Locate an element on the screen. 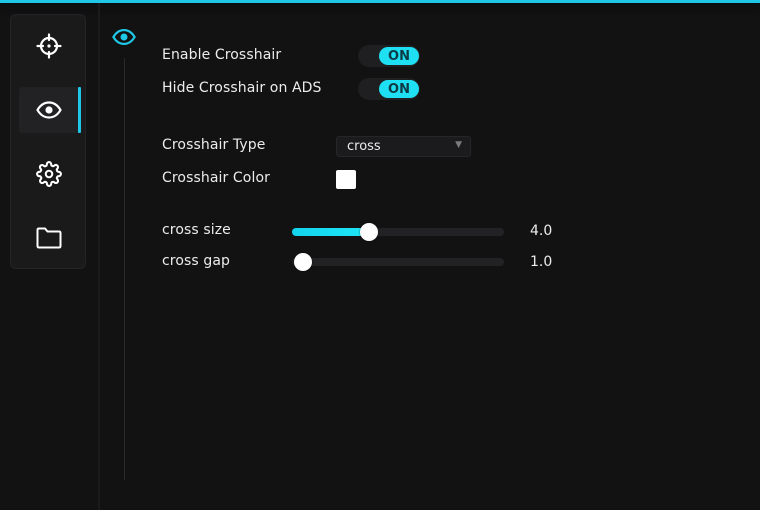 This screenshot has height=510, width=760. hide-on-ads-toggle: ON is located at coordinates (389, 89).